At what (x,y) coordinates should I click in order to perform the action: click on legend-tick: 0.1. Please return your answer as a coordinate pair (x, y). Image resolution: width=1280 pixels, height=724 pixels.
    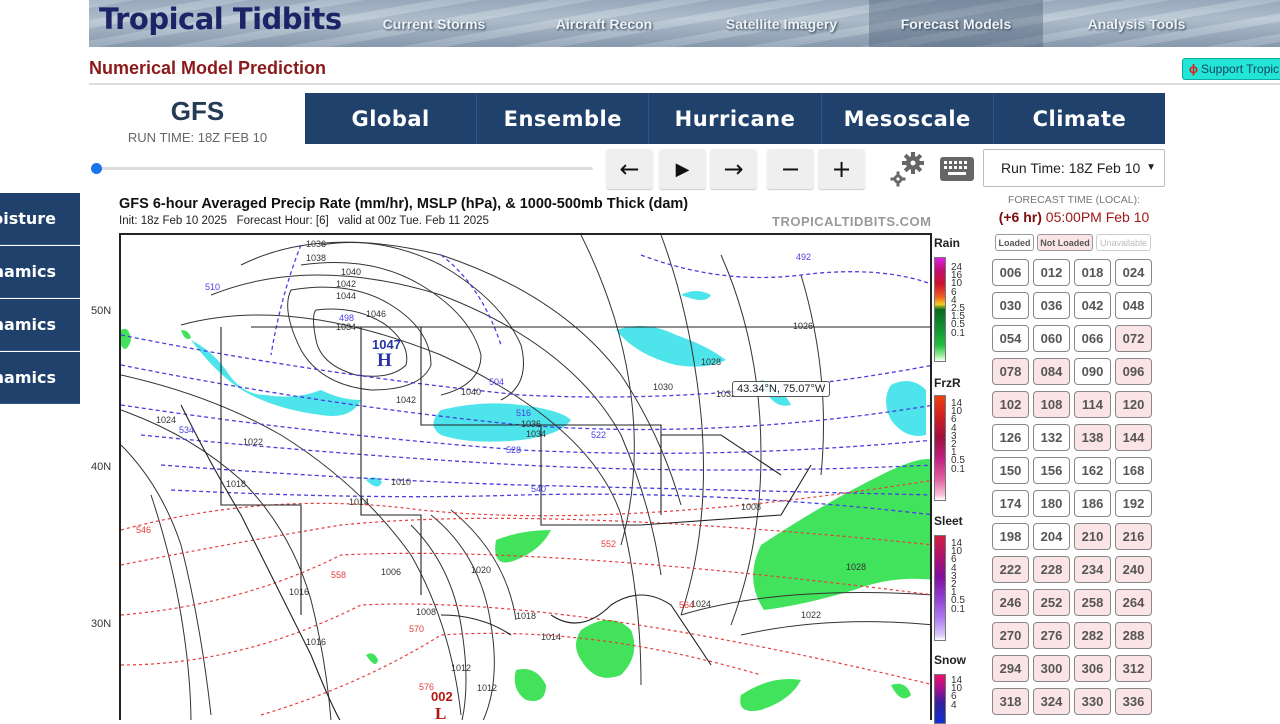
    Looking at the image, I should click on (958, 469).